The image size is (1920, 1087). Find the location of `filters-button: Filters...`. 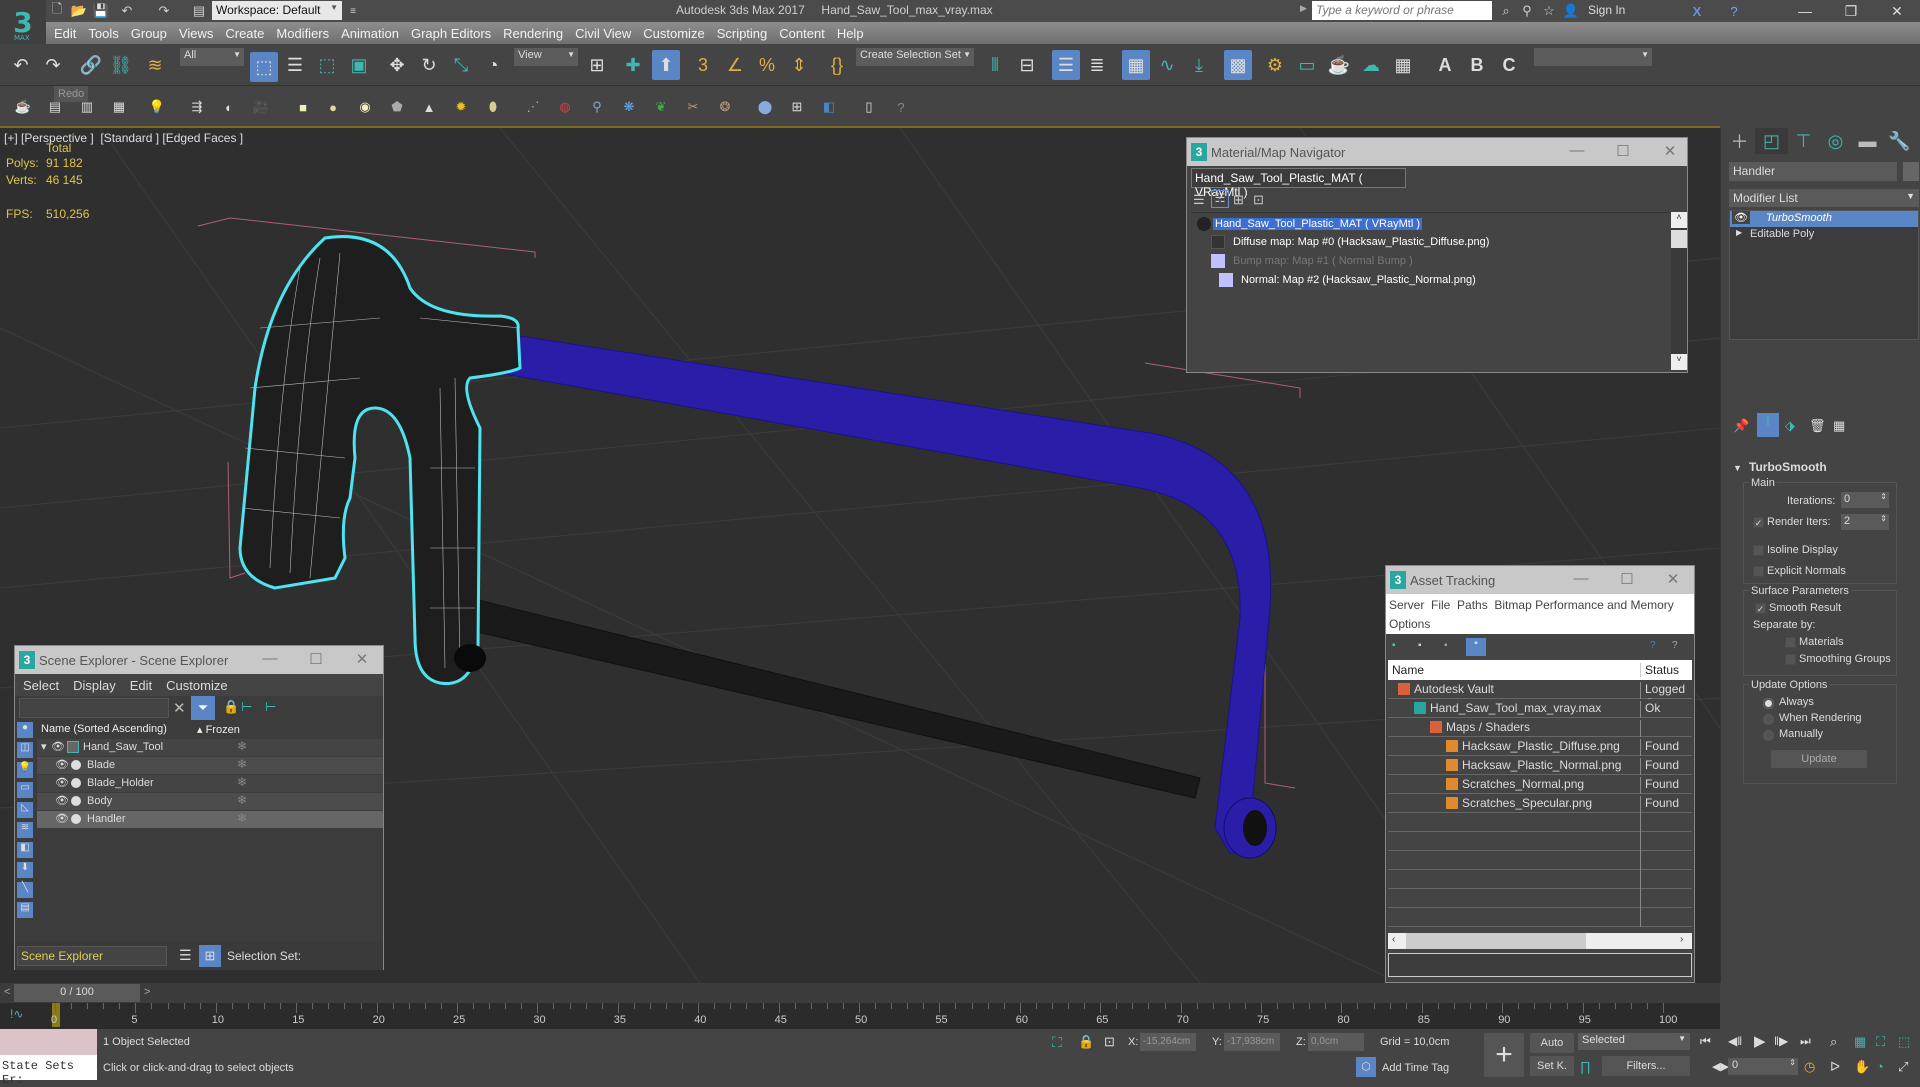

filters-button: Filters... is located at coordinates (1646, 1066).